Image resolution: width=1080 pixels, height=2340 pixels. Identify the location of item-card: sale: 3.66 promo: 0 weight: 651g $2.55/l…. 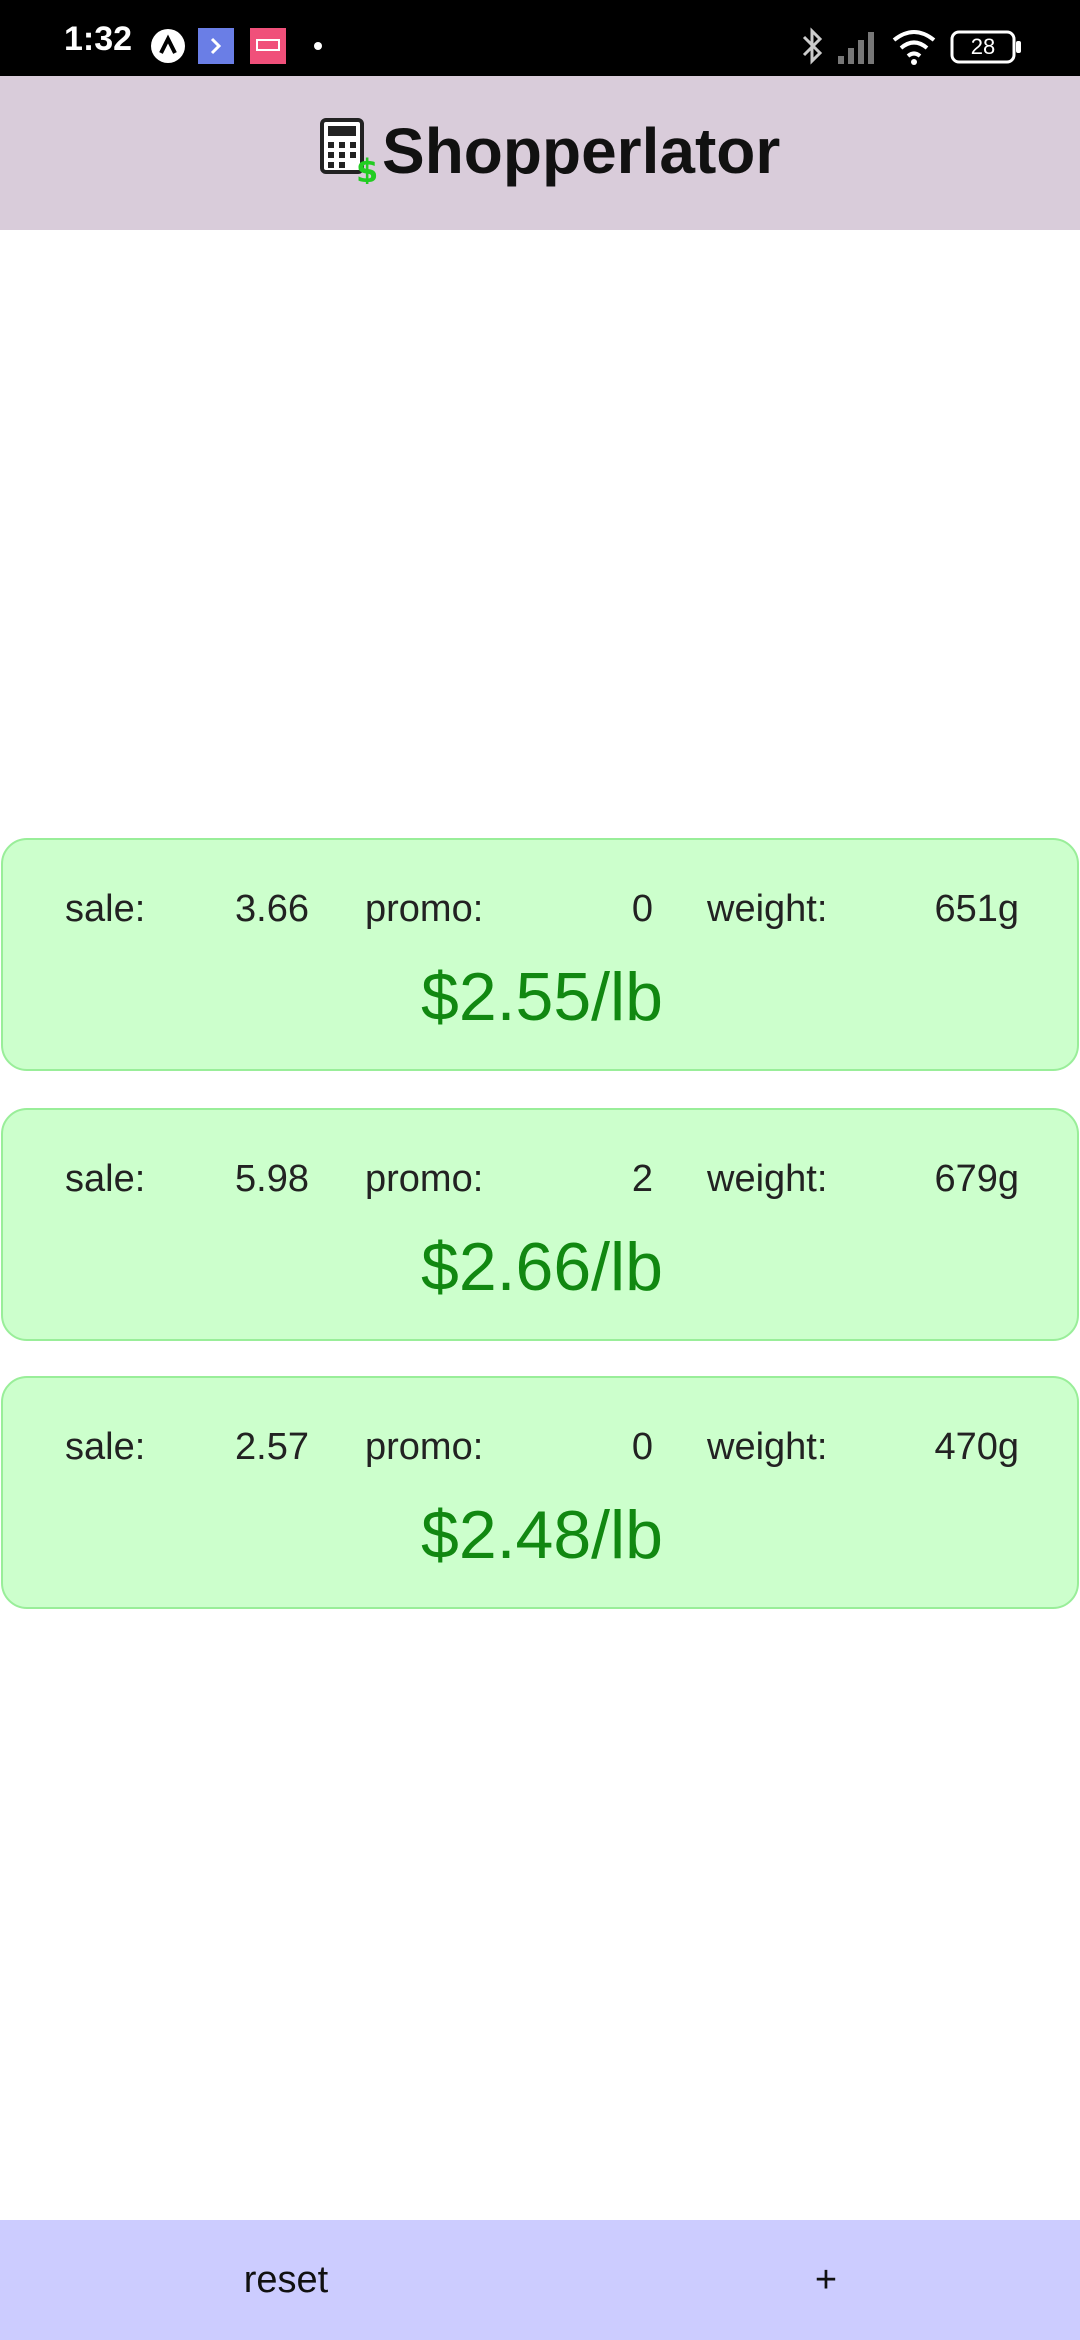
(540, 954).